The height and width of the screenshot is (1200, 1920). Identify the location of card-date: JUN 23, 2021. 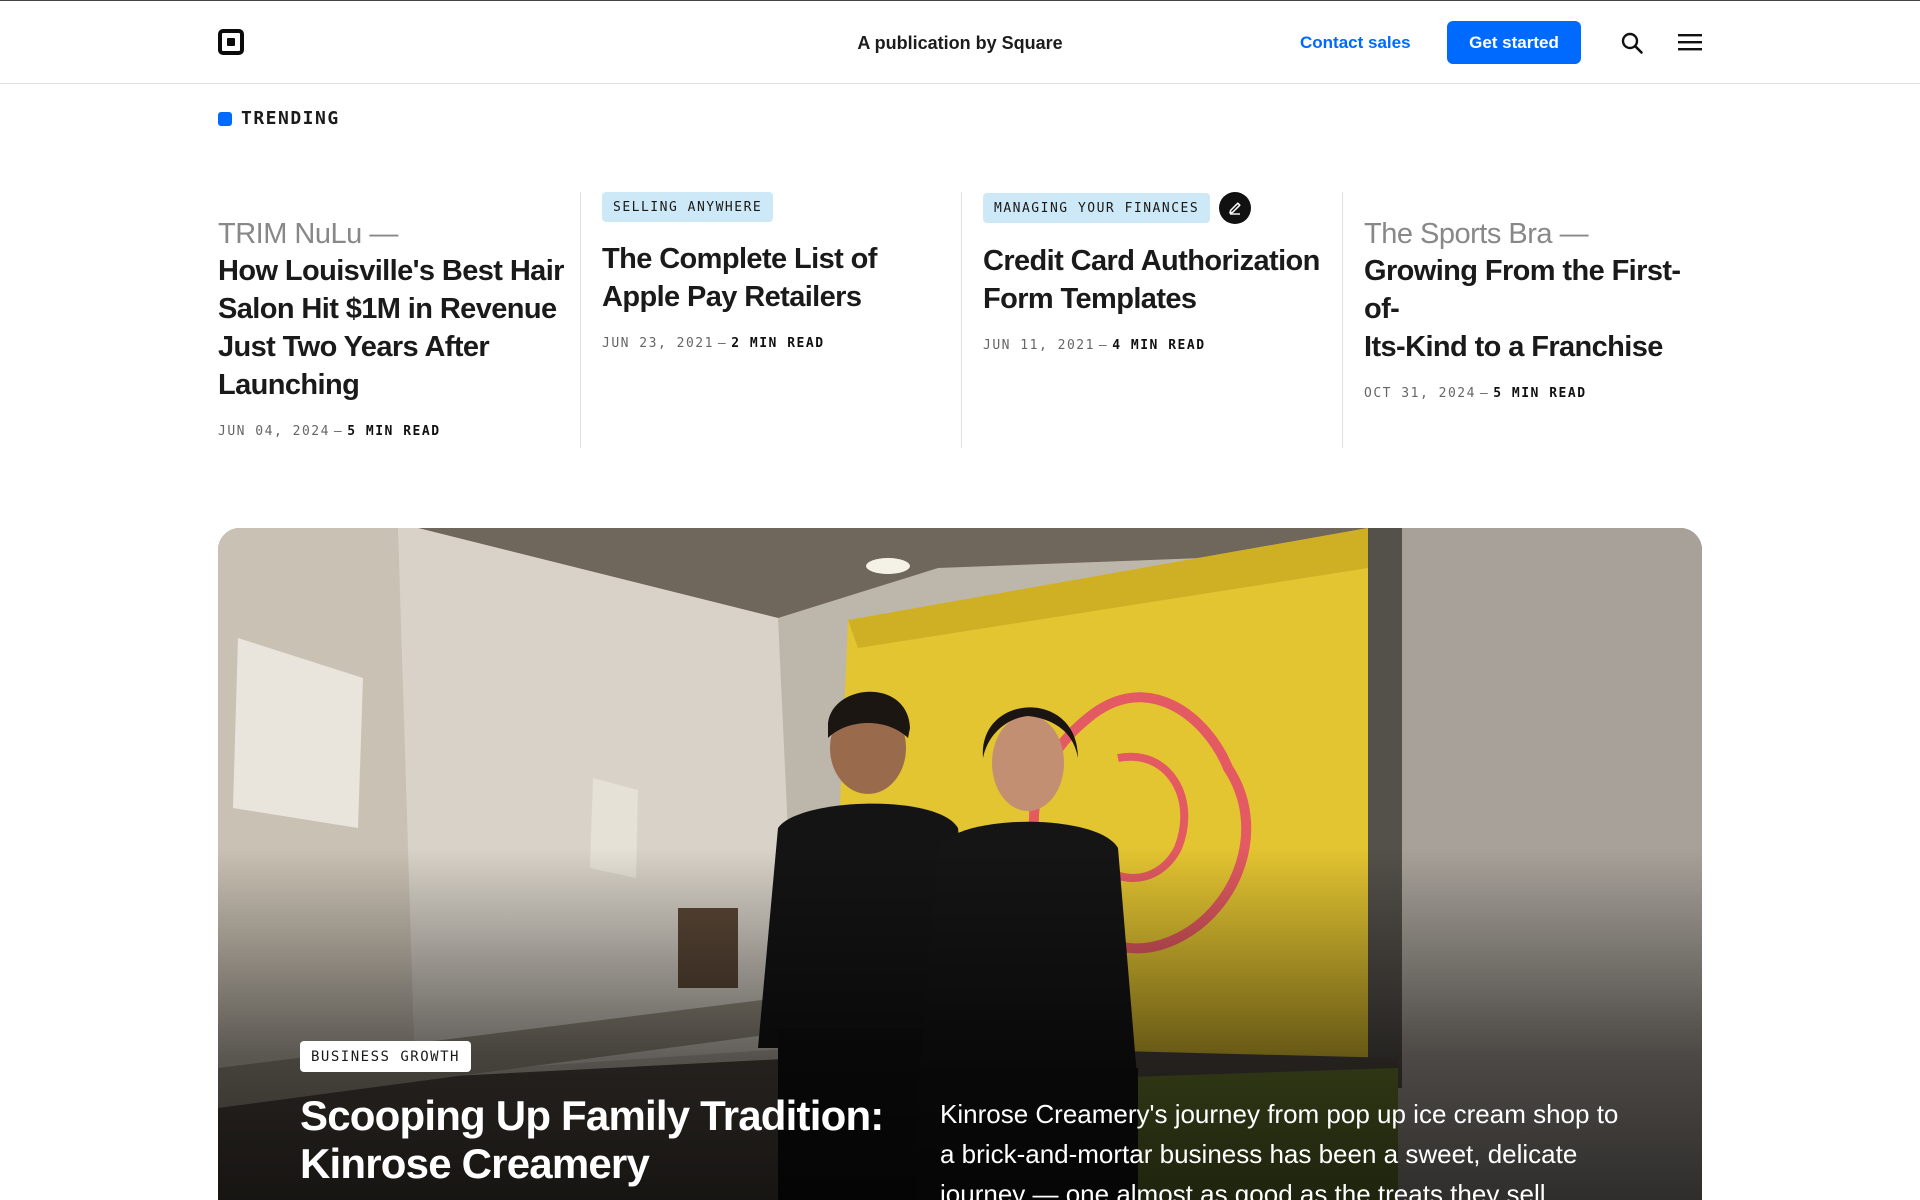
(658, 343).